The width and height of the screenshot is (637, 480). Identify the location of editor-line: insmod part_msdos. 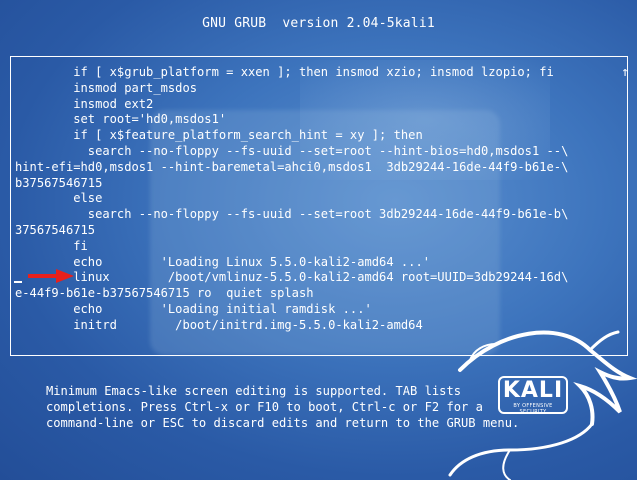
(291, 89).